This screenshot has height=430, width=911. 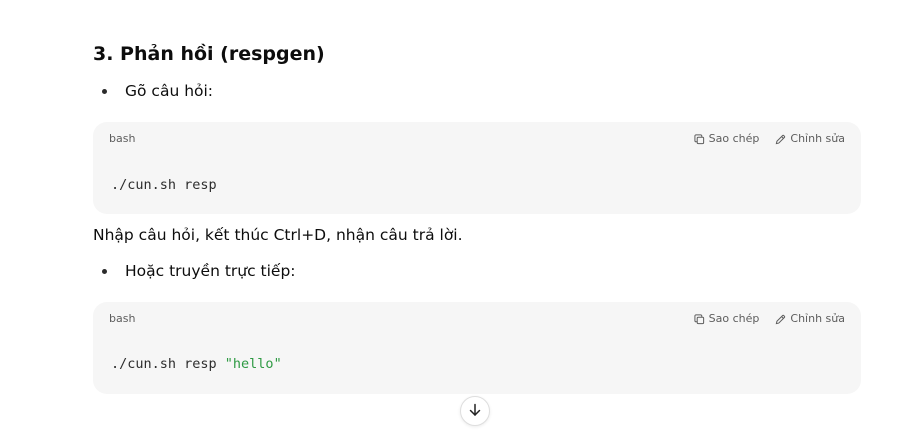 I want to click on list-item: Hoặc truyền trực tiếp:, so click(x=194, y=271).